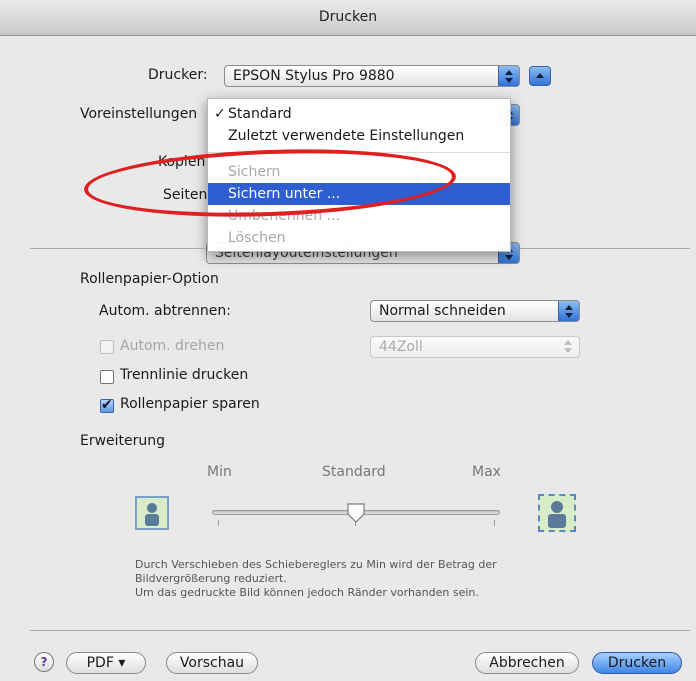 The width and height of the screenshot is (696, 681). I want to click on auto-cut-value: Normal schneiden, so click(442, 311).